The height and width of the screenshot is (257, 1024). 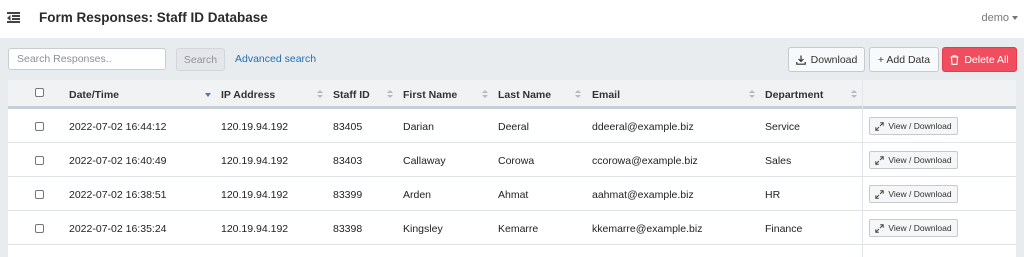 I want to click on cell-department: Finance, so click(x=784, y=229).